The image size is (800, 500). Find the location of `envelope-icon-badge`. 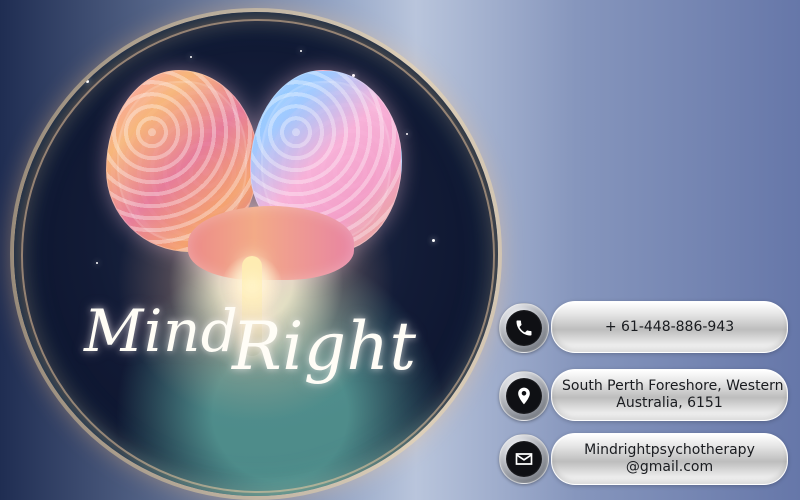

envelope-icon-badge is located at coordinates (524, 459).